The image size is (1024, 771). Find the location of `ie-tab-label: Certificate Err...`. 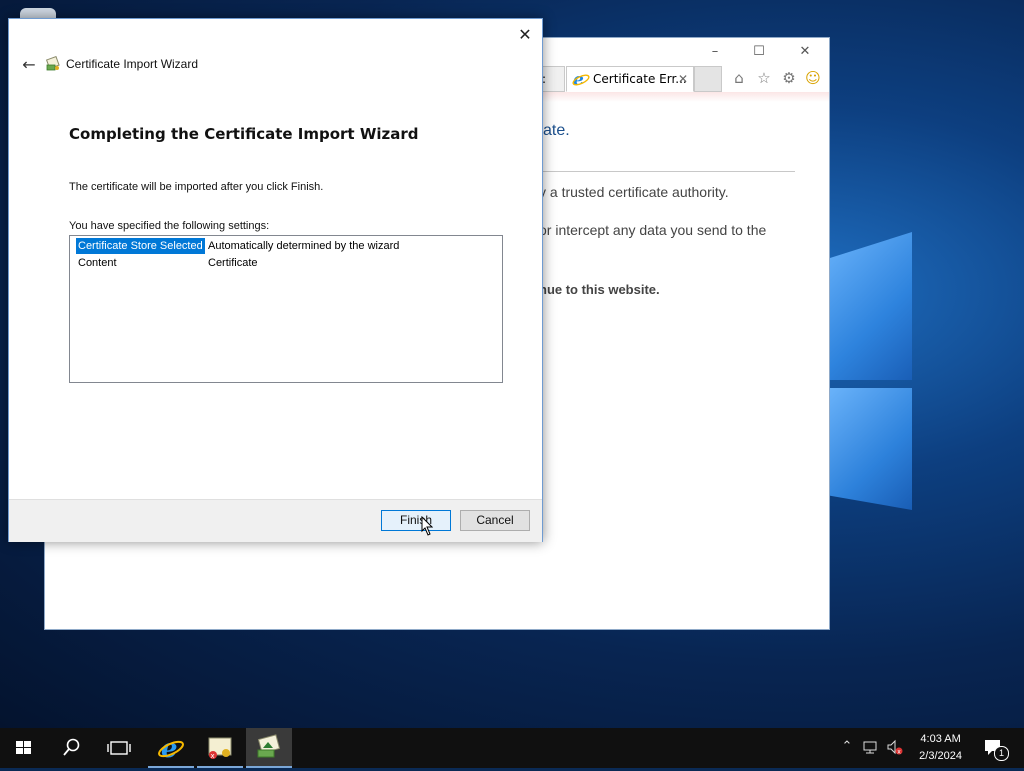

ie-tab-label: Certificate Err... is located at coordinates (640, 79).